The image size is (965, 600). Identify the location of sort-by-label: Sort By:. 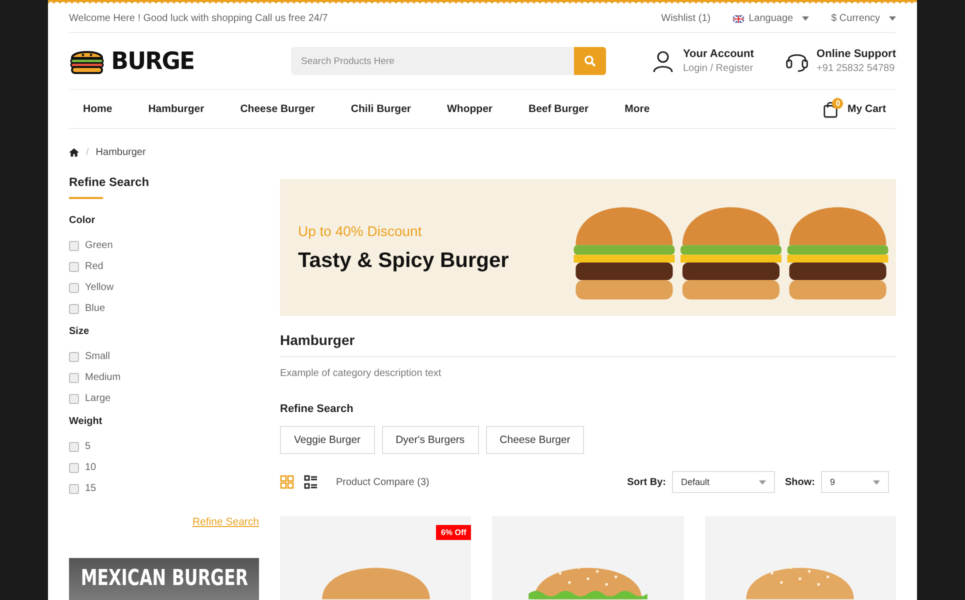
(646, 482).